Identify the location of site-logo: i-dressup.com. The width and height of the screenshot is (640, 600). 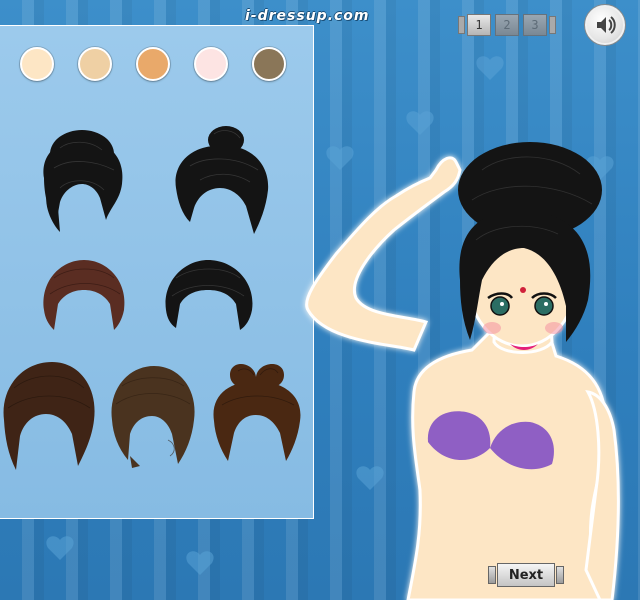
(307, 16).